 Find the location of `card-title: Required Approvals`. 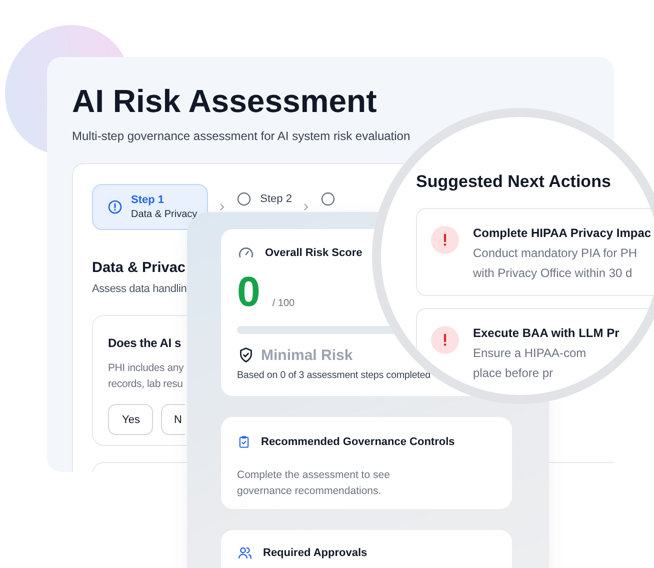

card-title: Required Approvals is located at coordinates (315, 553).